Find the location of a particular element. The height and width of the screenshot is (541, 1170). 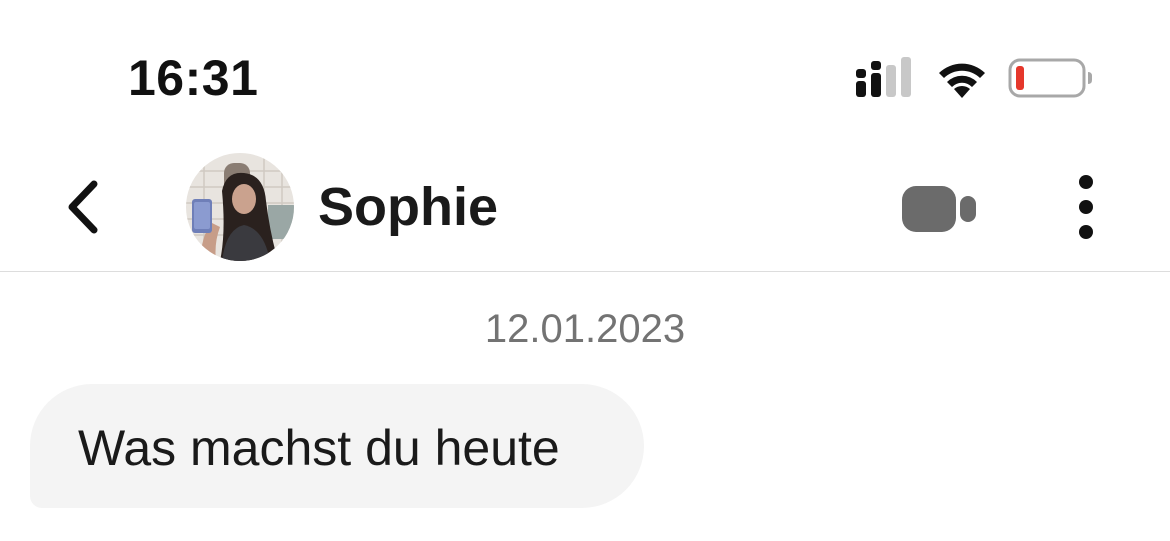

back-button is located at coordinates (85, 207).